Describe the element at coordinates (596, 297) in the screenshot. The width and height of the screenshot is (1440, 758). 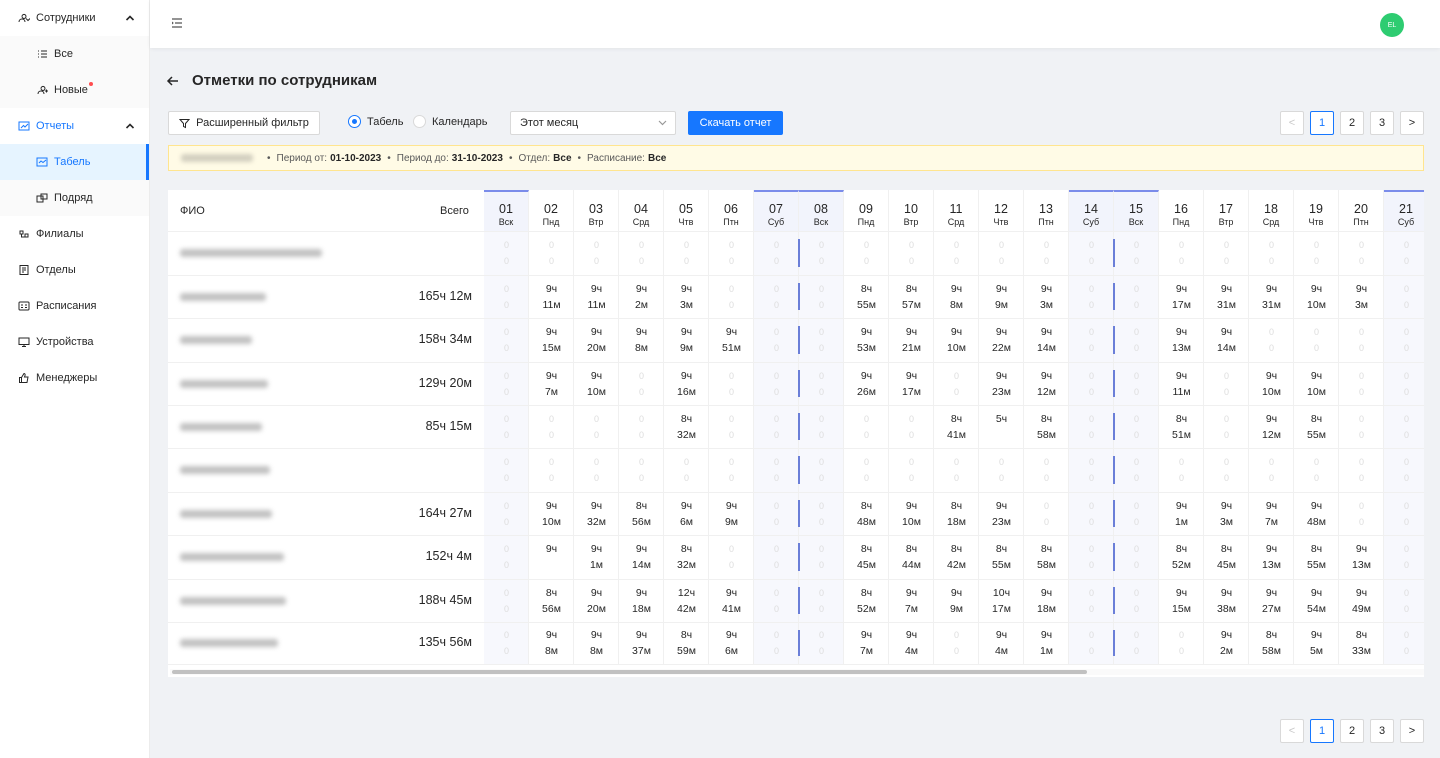
I see `day-cell-value: 9ч 11м` at that location.